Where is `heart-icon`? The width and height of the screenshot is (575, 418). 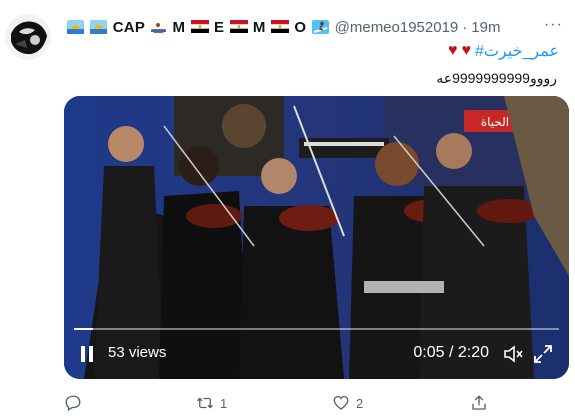
heart-icon is located at coordinates (341, 402).